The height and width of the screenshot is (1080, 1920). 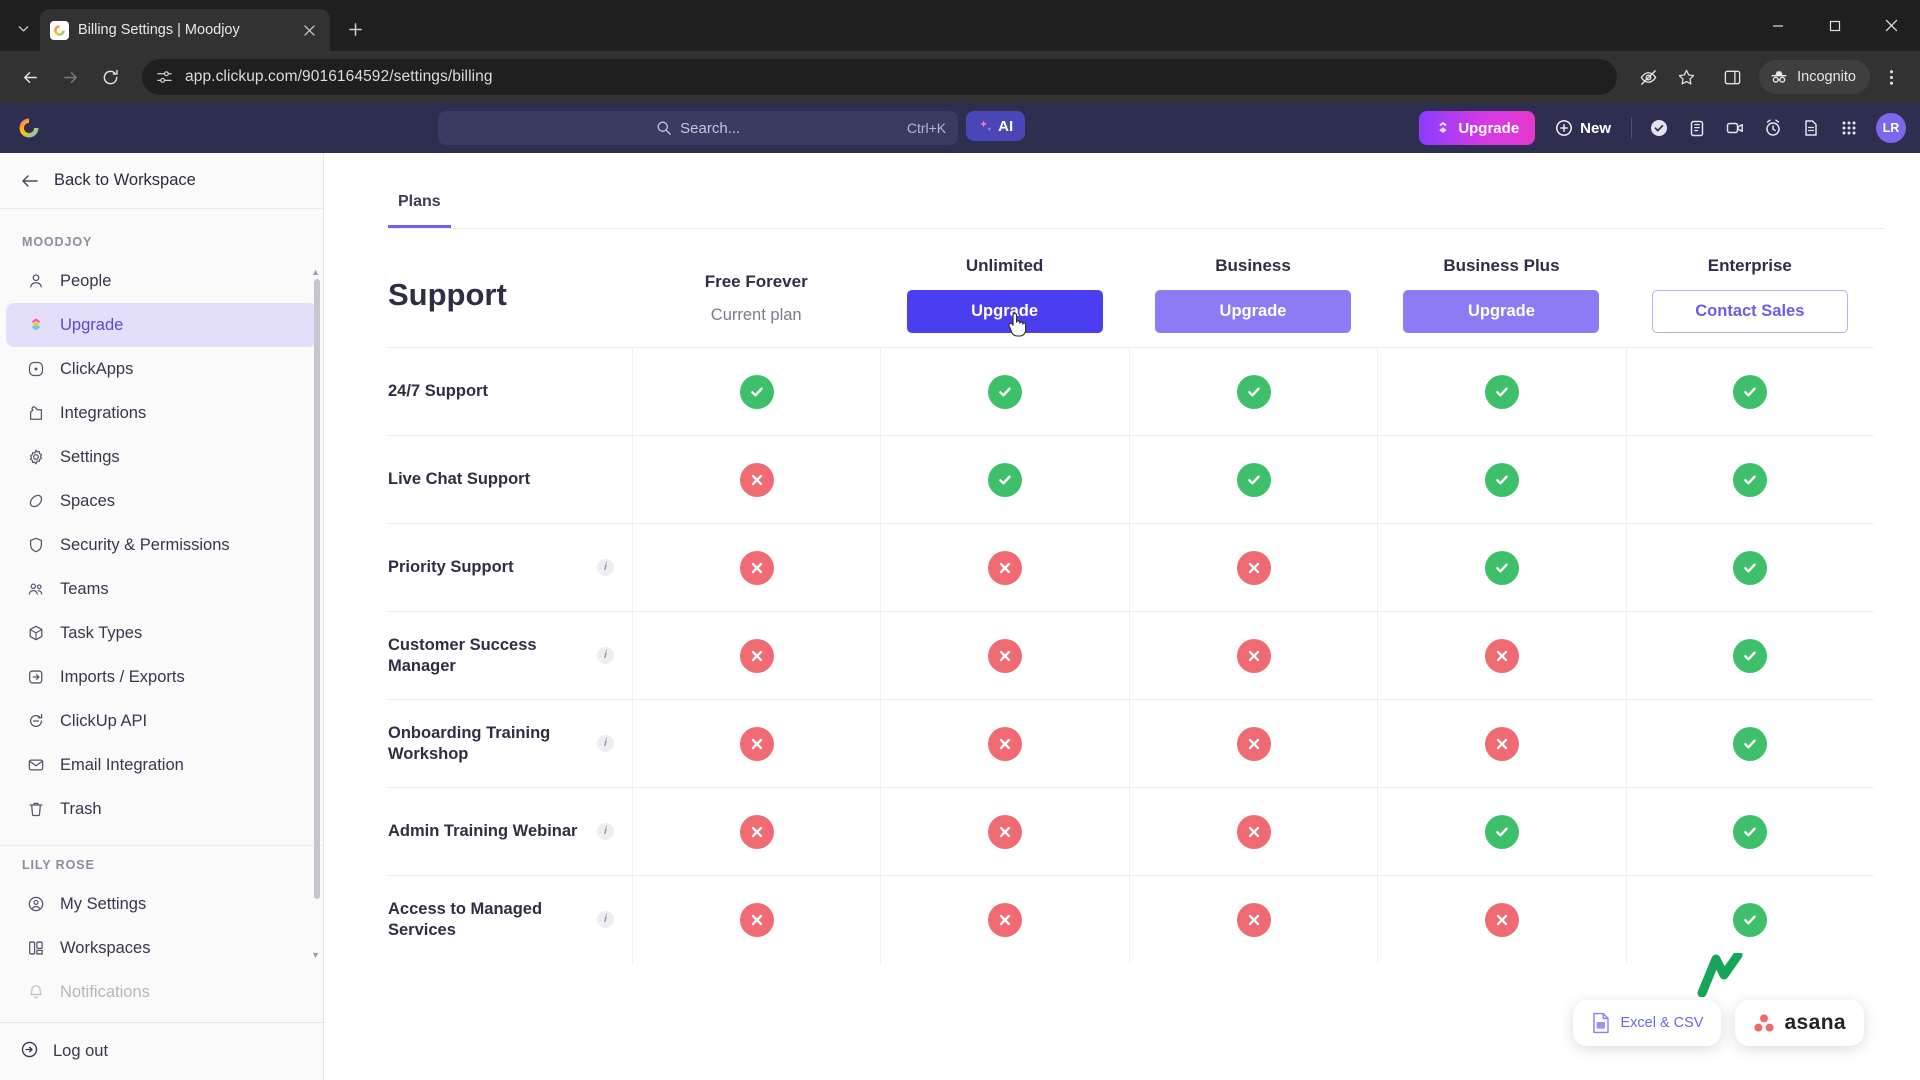 I want to click on sidebar-item-my-settings: My Settings, so click(x=161, y=904).